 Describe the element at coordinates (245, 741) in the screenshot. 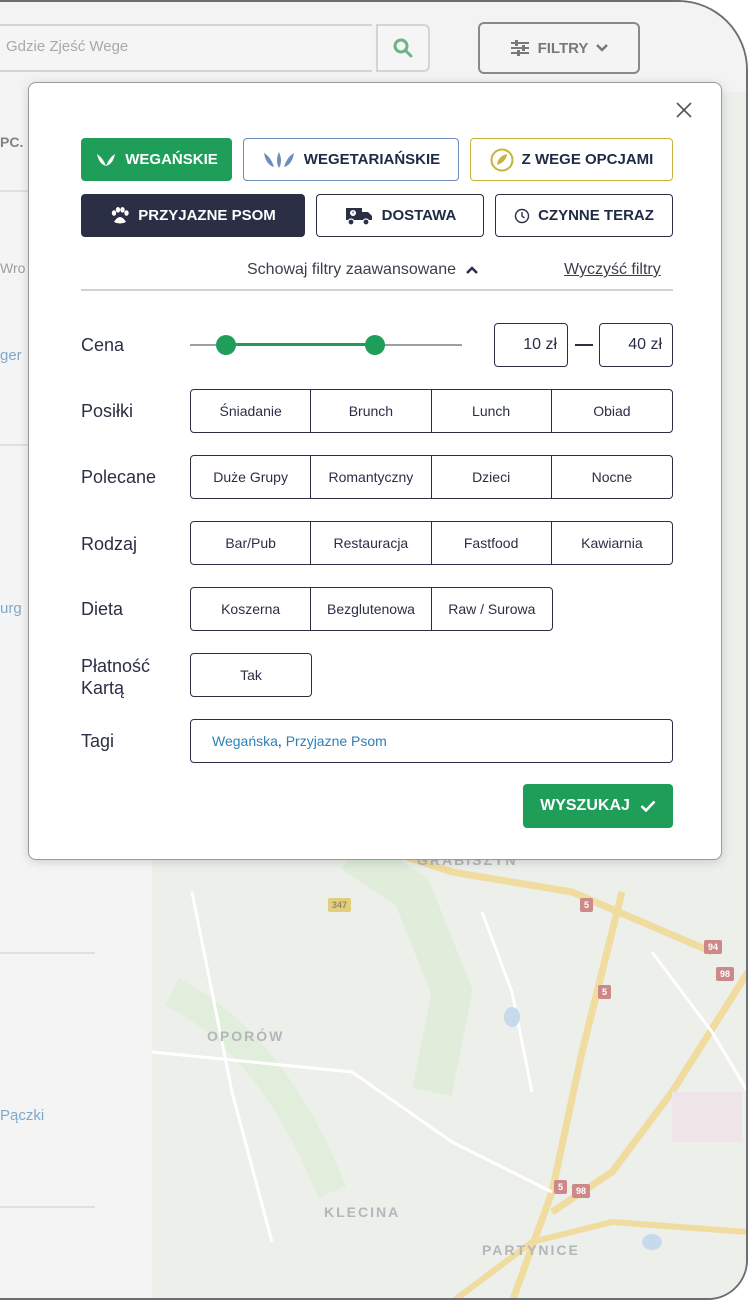

I see `tag-item: Wegańska` at that location.